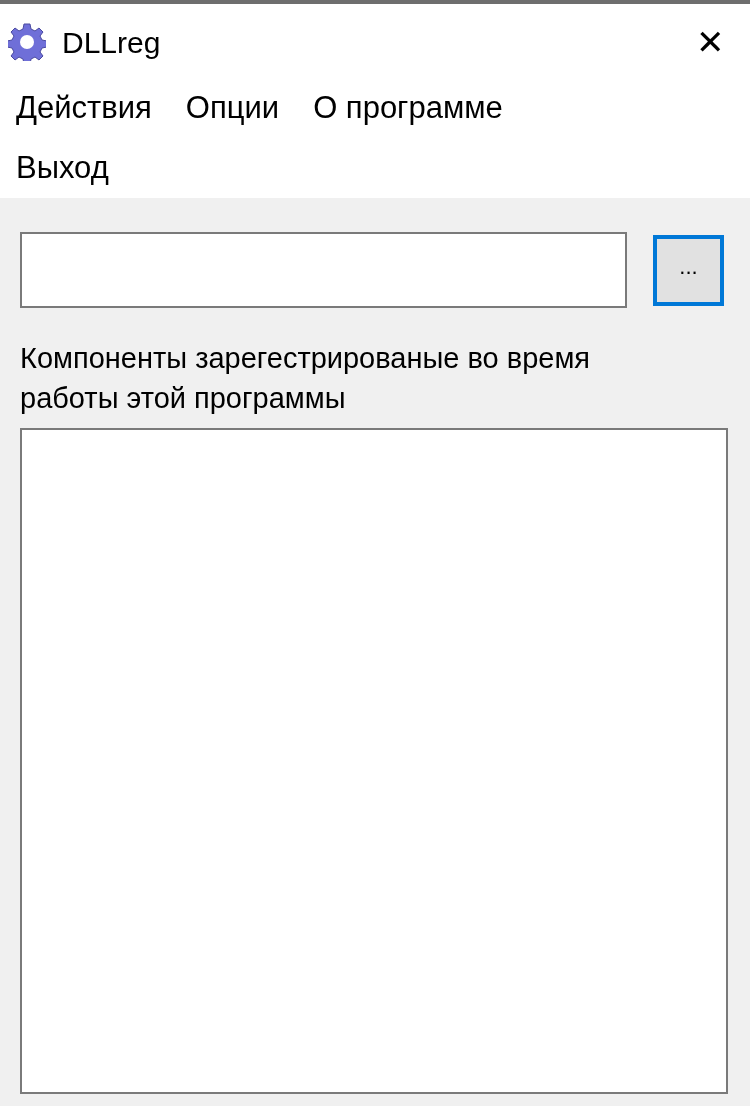  Describe the element at coordinates (323, 270) in the screenshot. I see `path-field` at that location.